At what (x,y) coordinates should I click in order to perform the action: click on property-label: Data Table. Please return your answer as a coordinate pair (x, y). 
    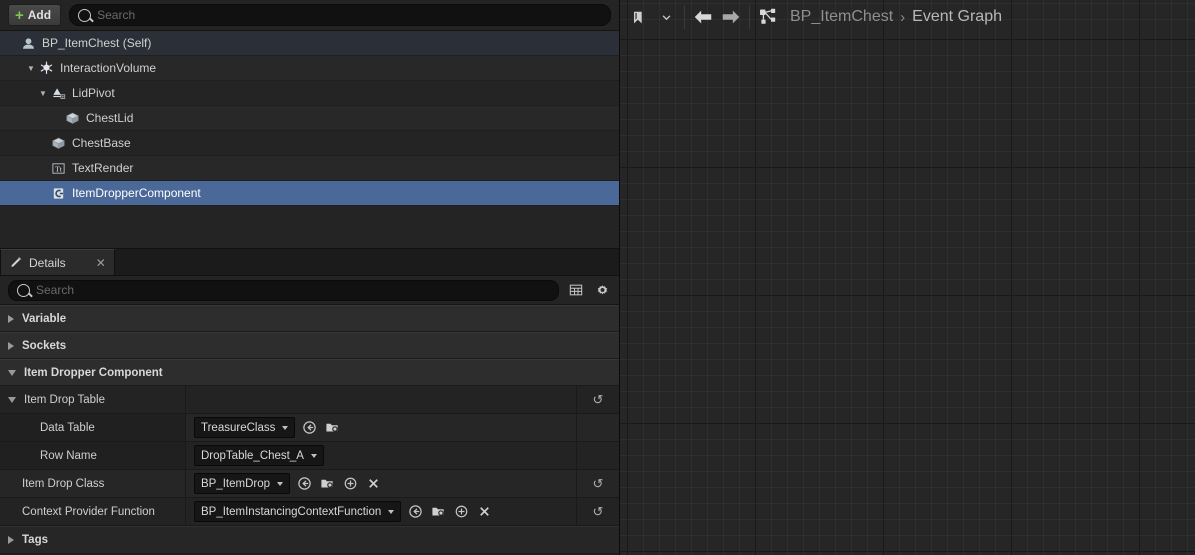
    Looking at the image, I should click on (67, 427).